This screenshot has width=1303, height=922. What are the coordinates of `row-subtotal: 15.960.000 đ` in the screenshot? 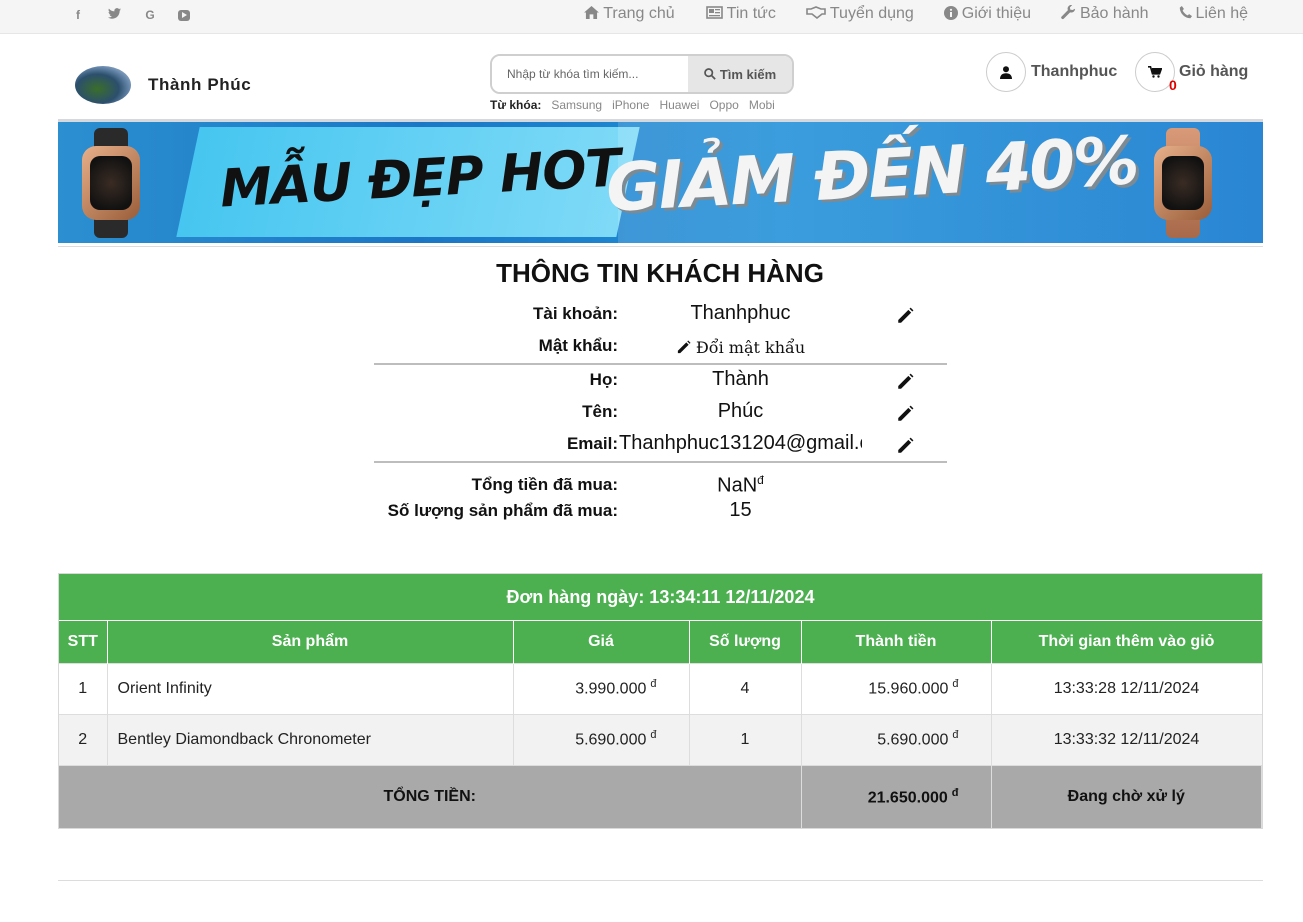 It's located at (896, 688).